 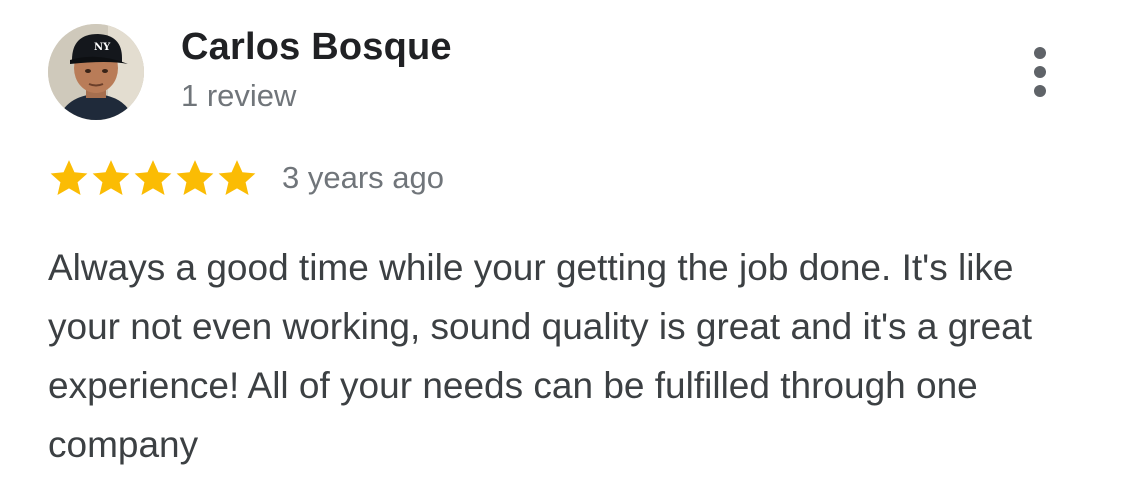 I want to click on avatar: NY, so click(x=96, y=72).